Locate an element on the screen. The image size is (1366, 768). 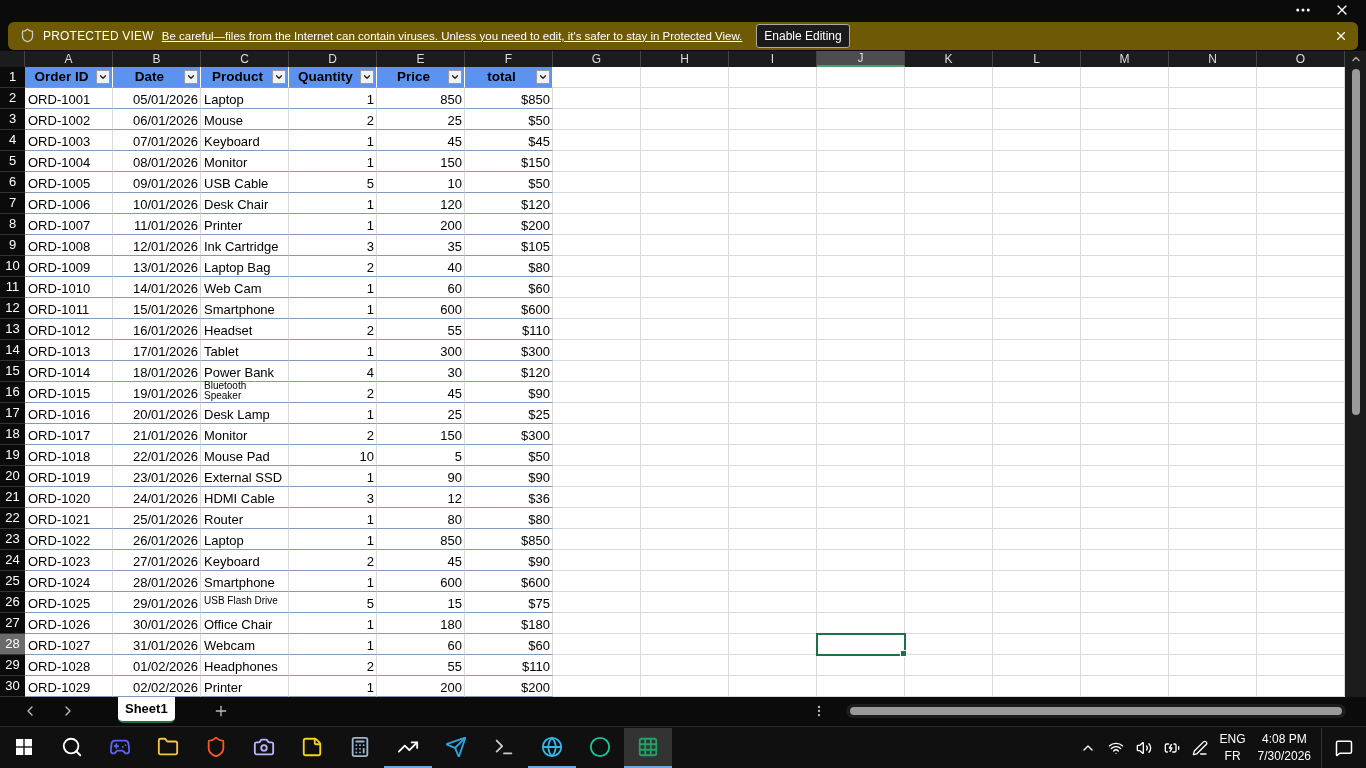
table-header-cell: Order ID is located at coordinates (69, 77).